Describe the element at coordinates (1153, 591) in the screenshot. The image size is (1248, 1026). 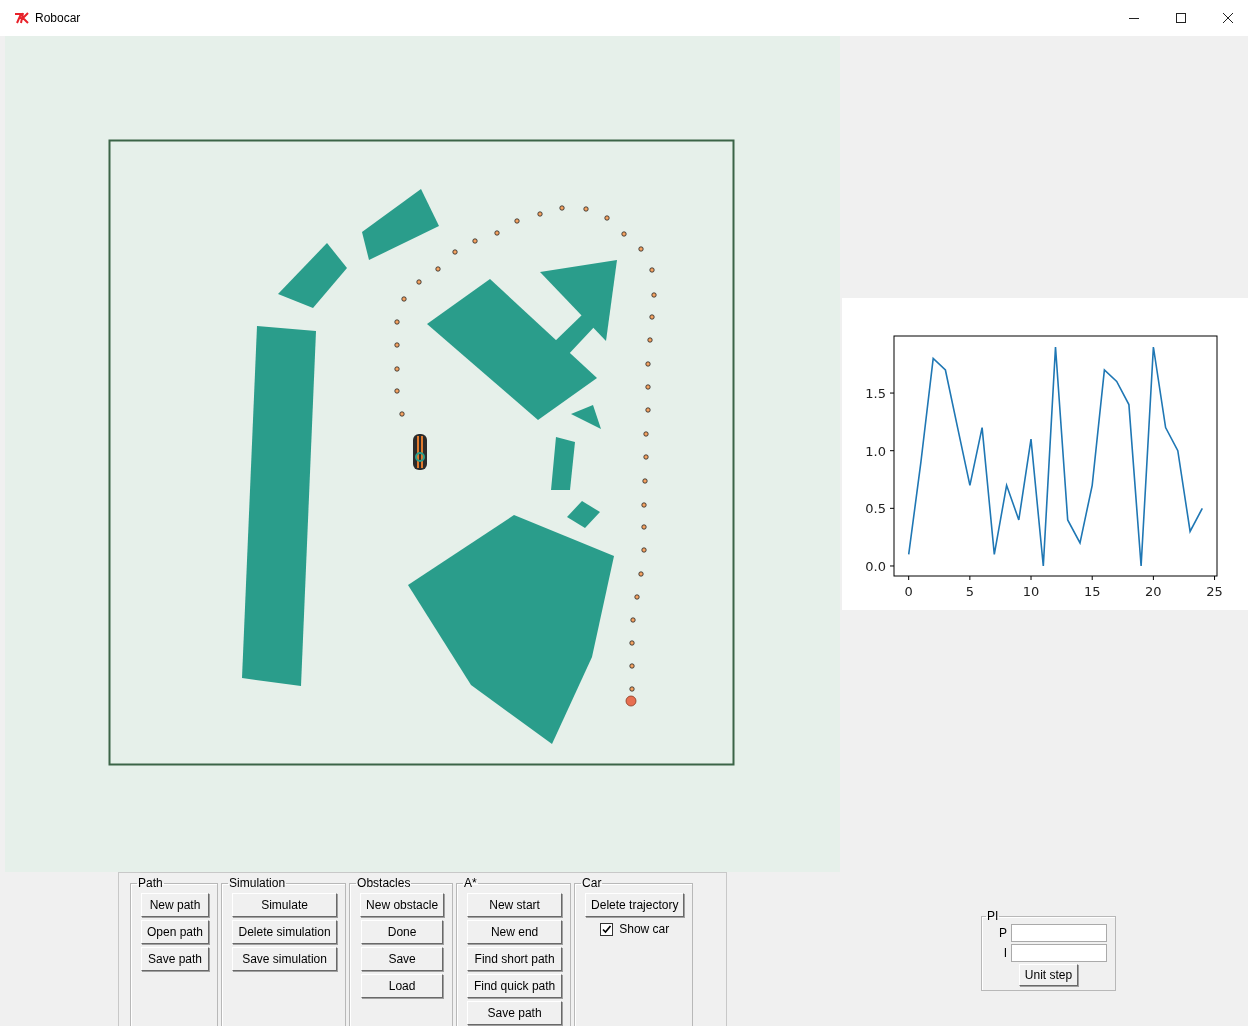
I see `tick-label: 20` at that location.